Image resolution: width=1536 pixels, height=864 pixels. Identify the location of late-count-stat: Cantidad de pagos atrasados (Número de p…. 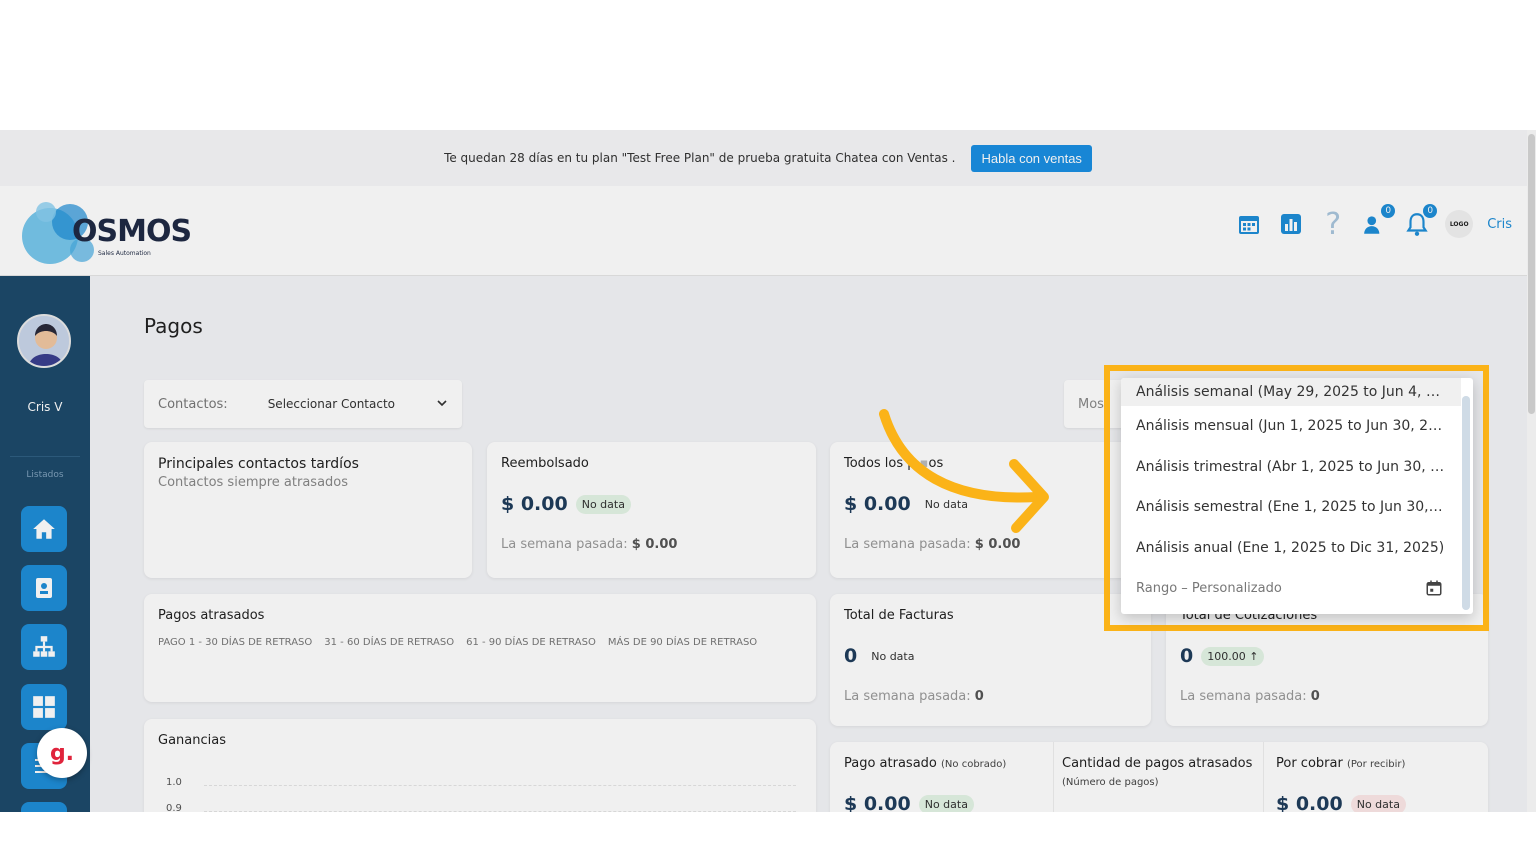
(1159, 777).